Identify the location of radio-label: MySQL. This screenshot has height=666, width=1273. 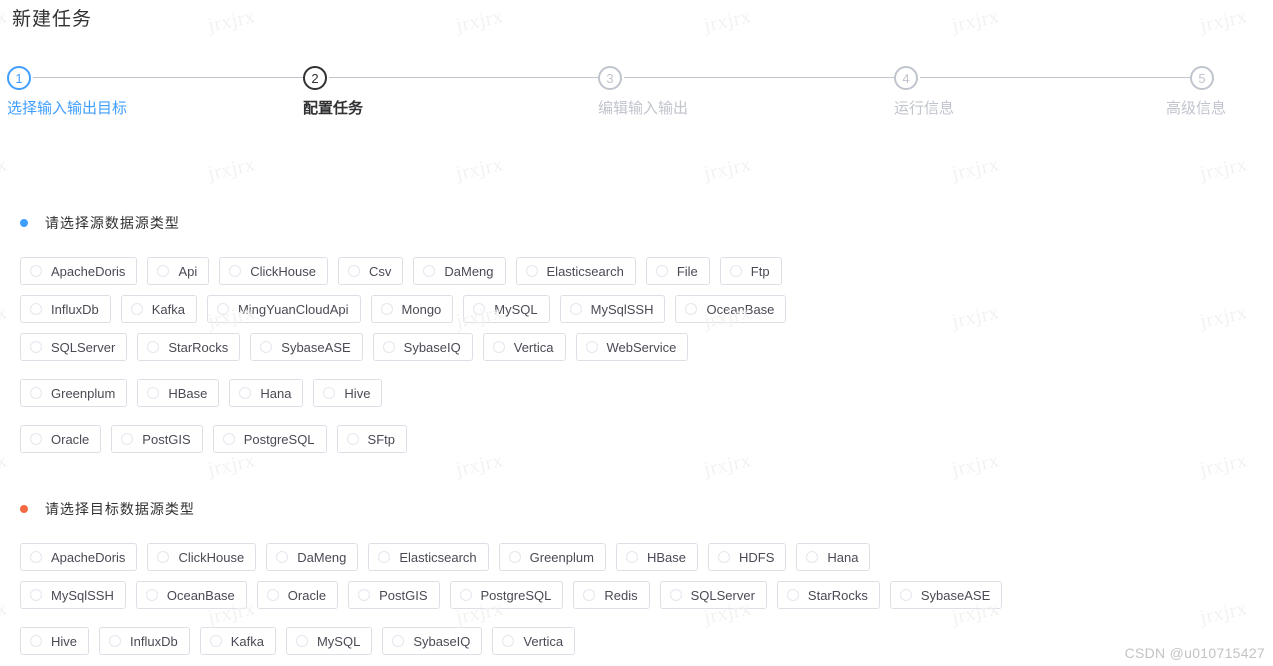
(516, 309).